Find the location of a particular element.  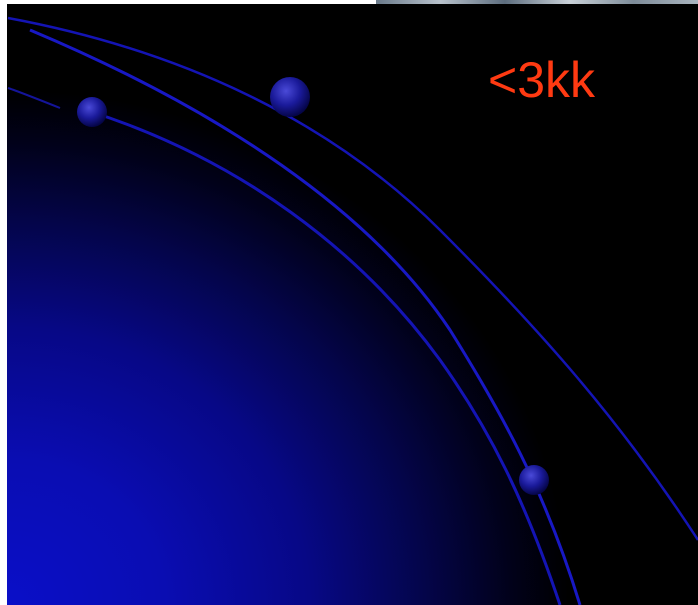

bead-large is located at coordinates (290, 97).